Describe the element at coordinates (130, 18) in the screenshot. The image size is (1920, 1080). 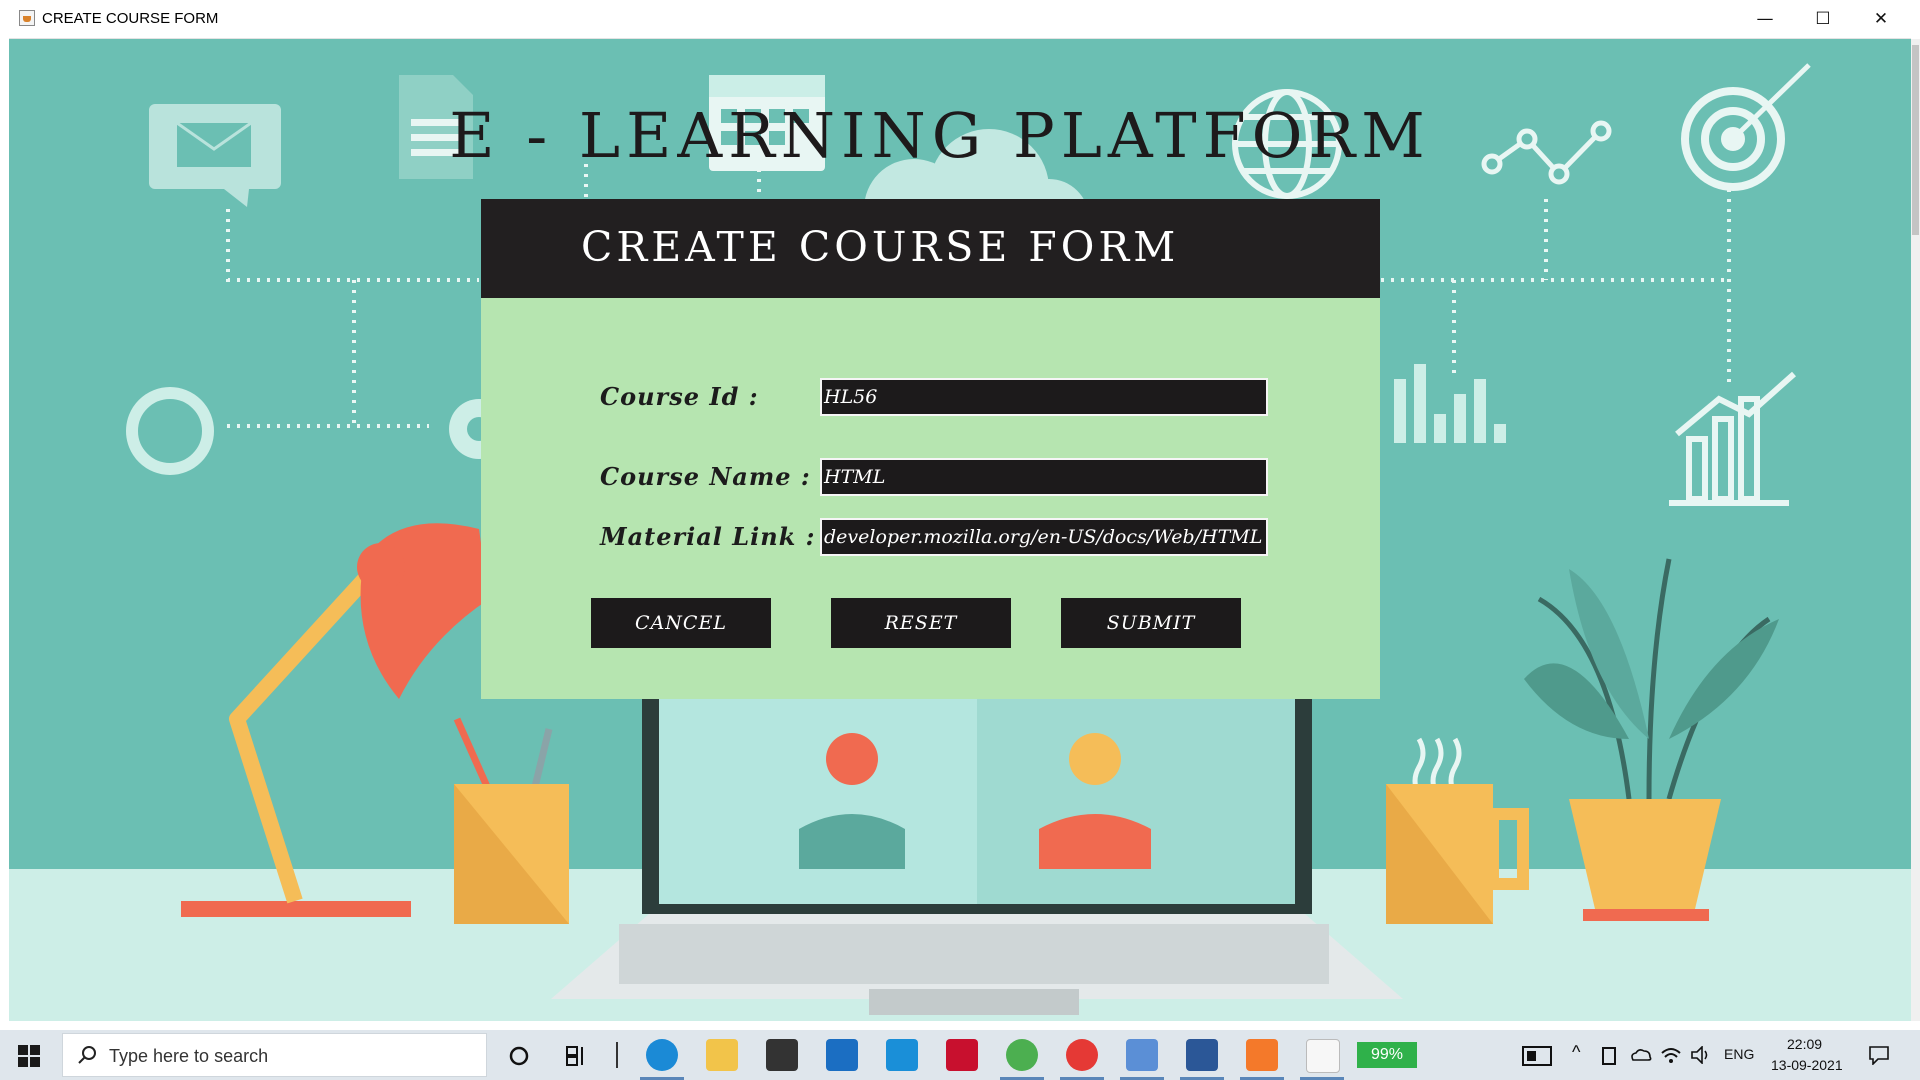
I see `window-title: CREATE COURSE FORM` at that location.